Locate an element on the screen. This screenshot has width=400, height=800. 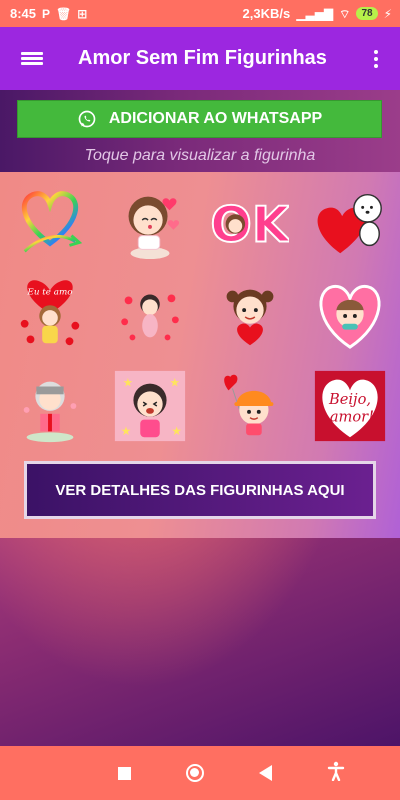
status-right: 2,3KB/s ▁▃▅▇ ⌔ 78 ⚡ is located at coordinates (317, 13).